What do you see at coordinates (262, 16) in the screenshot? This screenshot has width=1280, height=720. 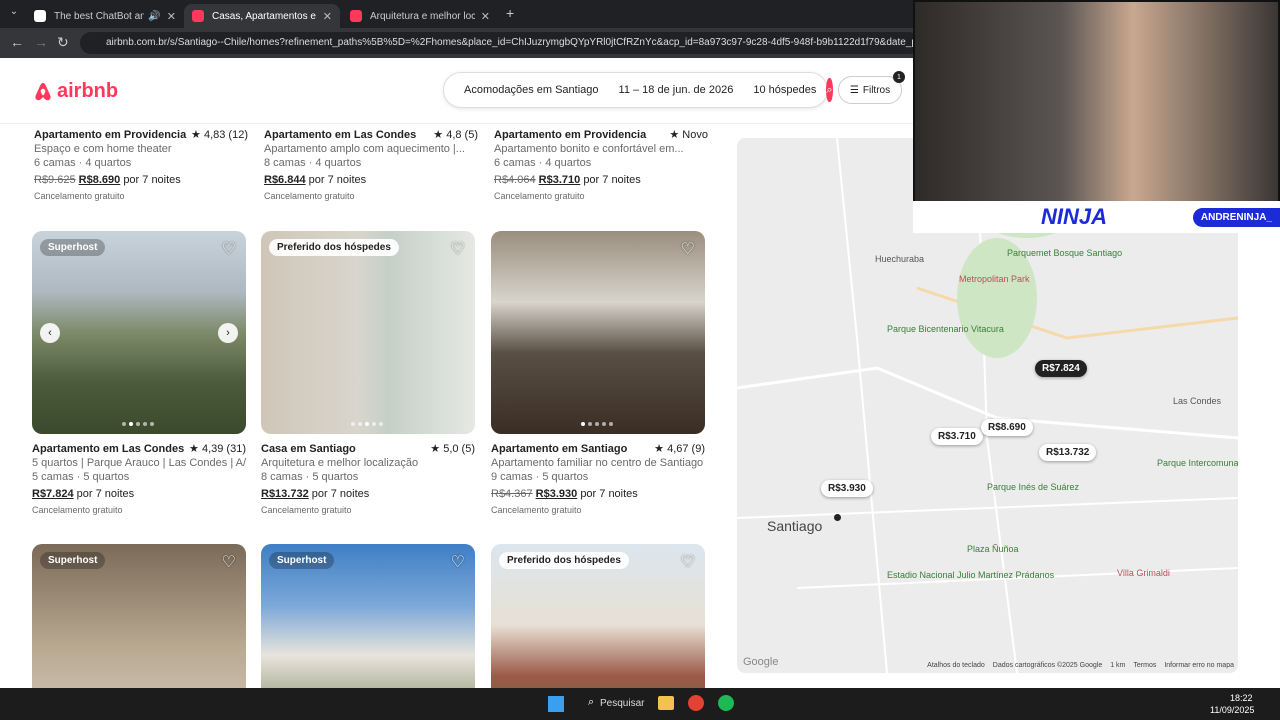 I see `browser-tab-active: Casas, Apartamentos e Alugué ✕` at bounding box center [262, 16].